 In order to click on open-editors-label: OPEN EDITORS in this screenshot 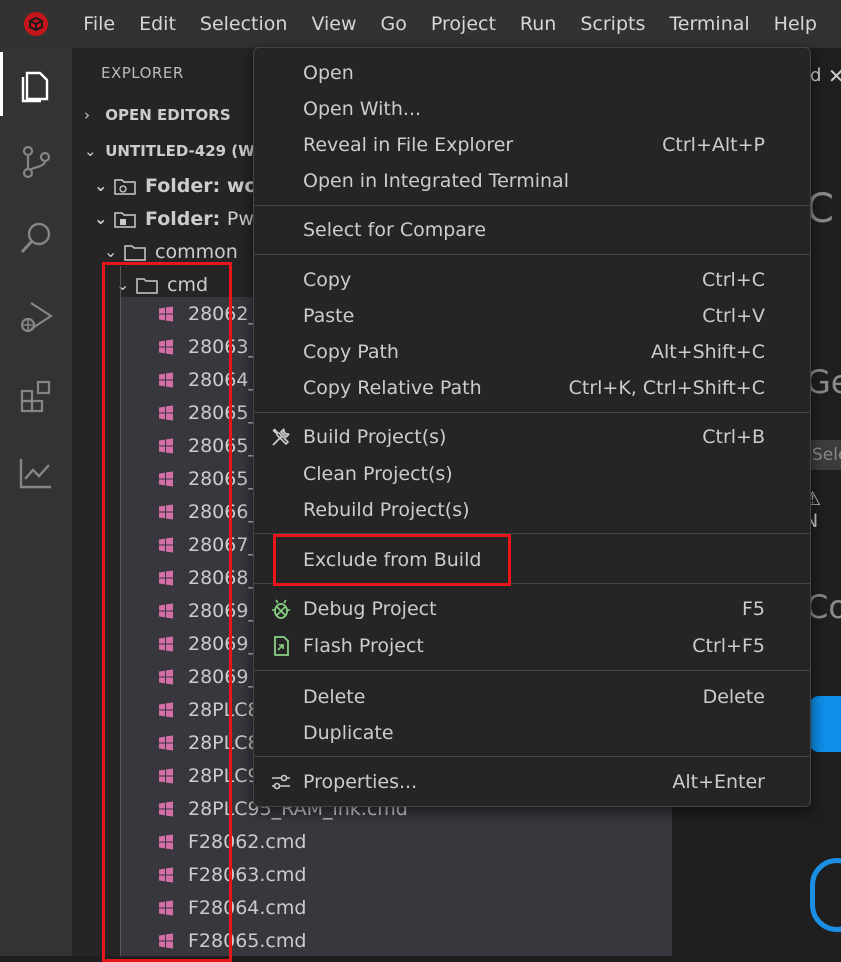, I will do `click(168, 115)`.